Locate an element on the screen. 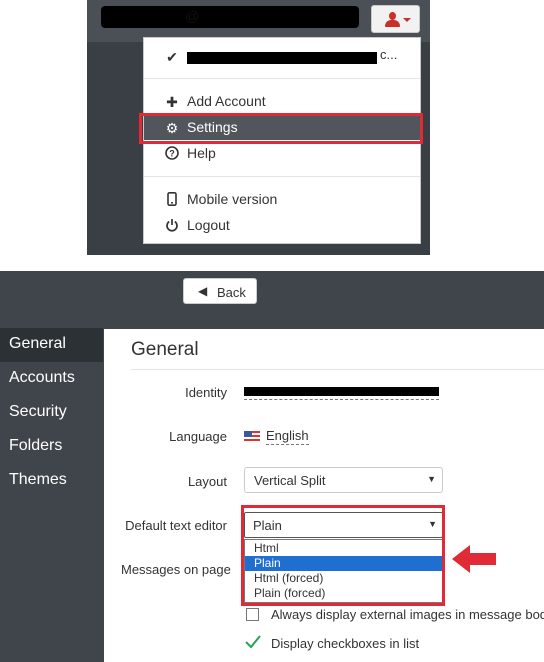 Image resolution: width=544 pixels, height=662 pixels. sidebar-item-security: Security is located at coordinates (51, 413).